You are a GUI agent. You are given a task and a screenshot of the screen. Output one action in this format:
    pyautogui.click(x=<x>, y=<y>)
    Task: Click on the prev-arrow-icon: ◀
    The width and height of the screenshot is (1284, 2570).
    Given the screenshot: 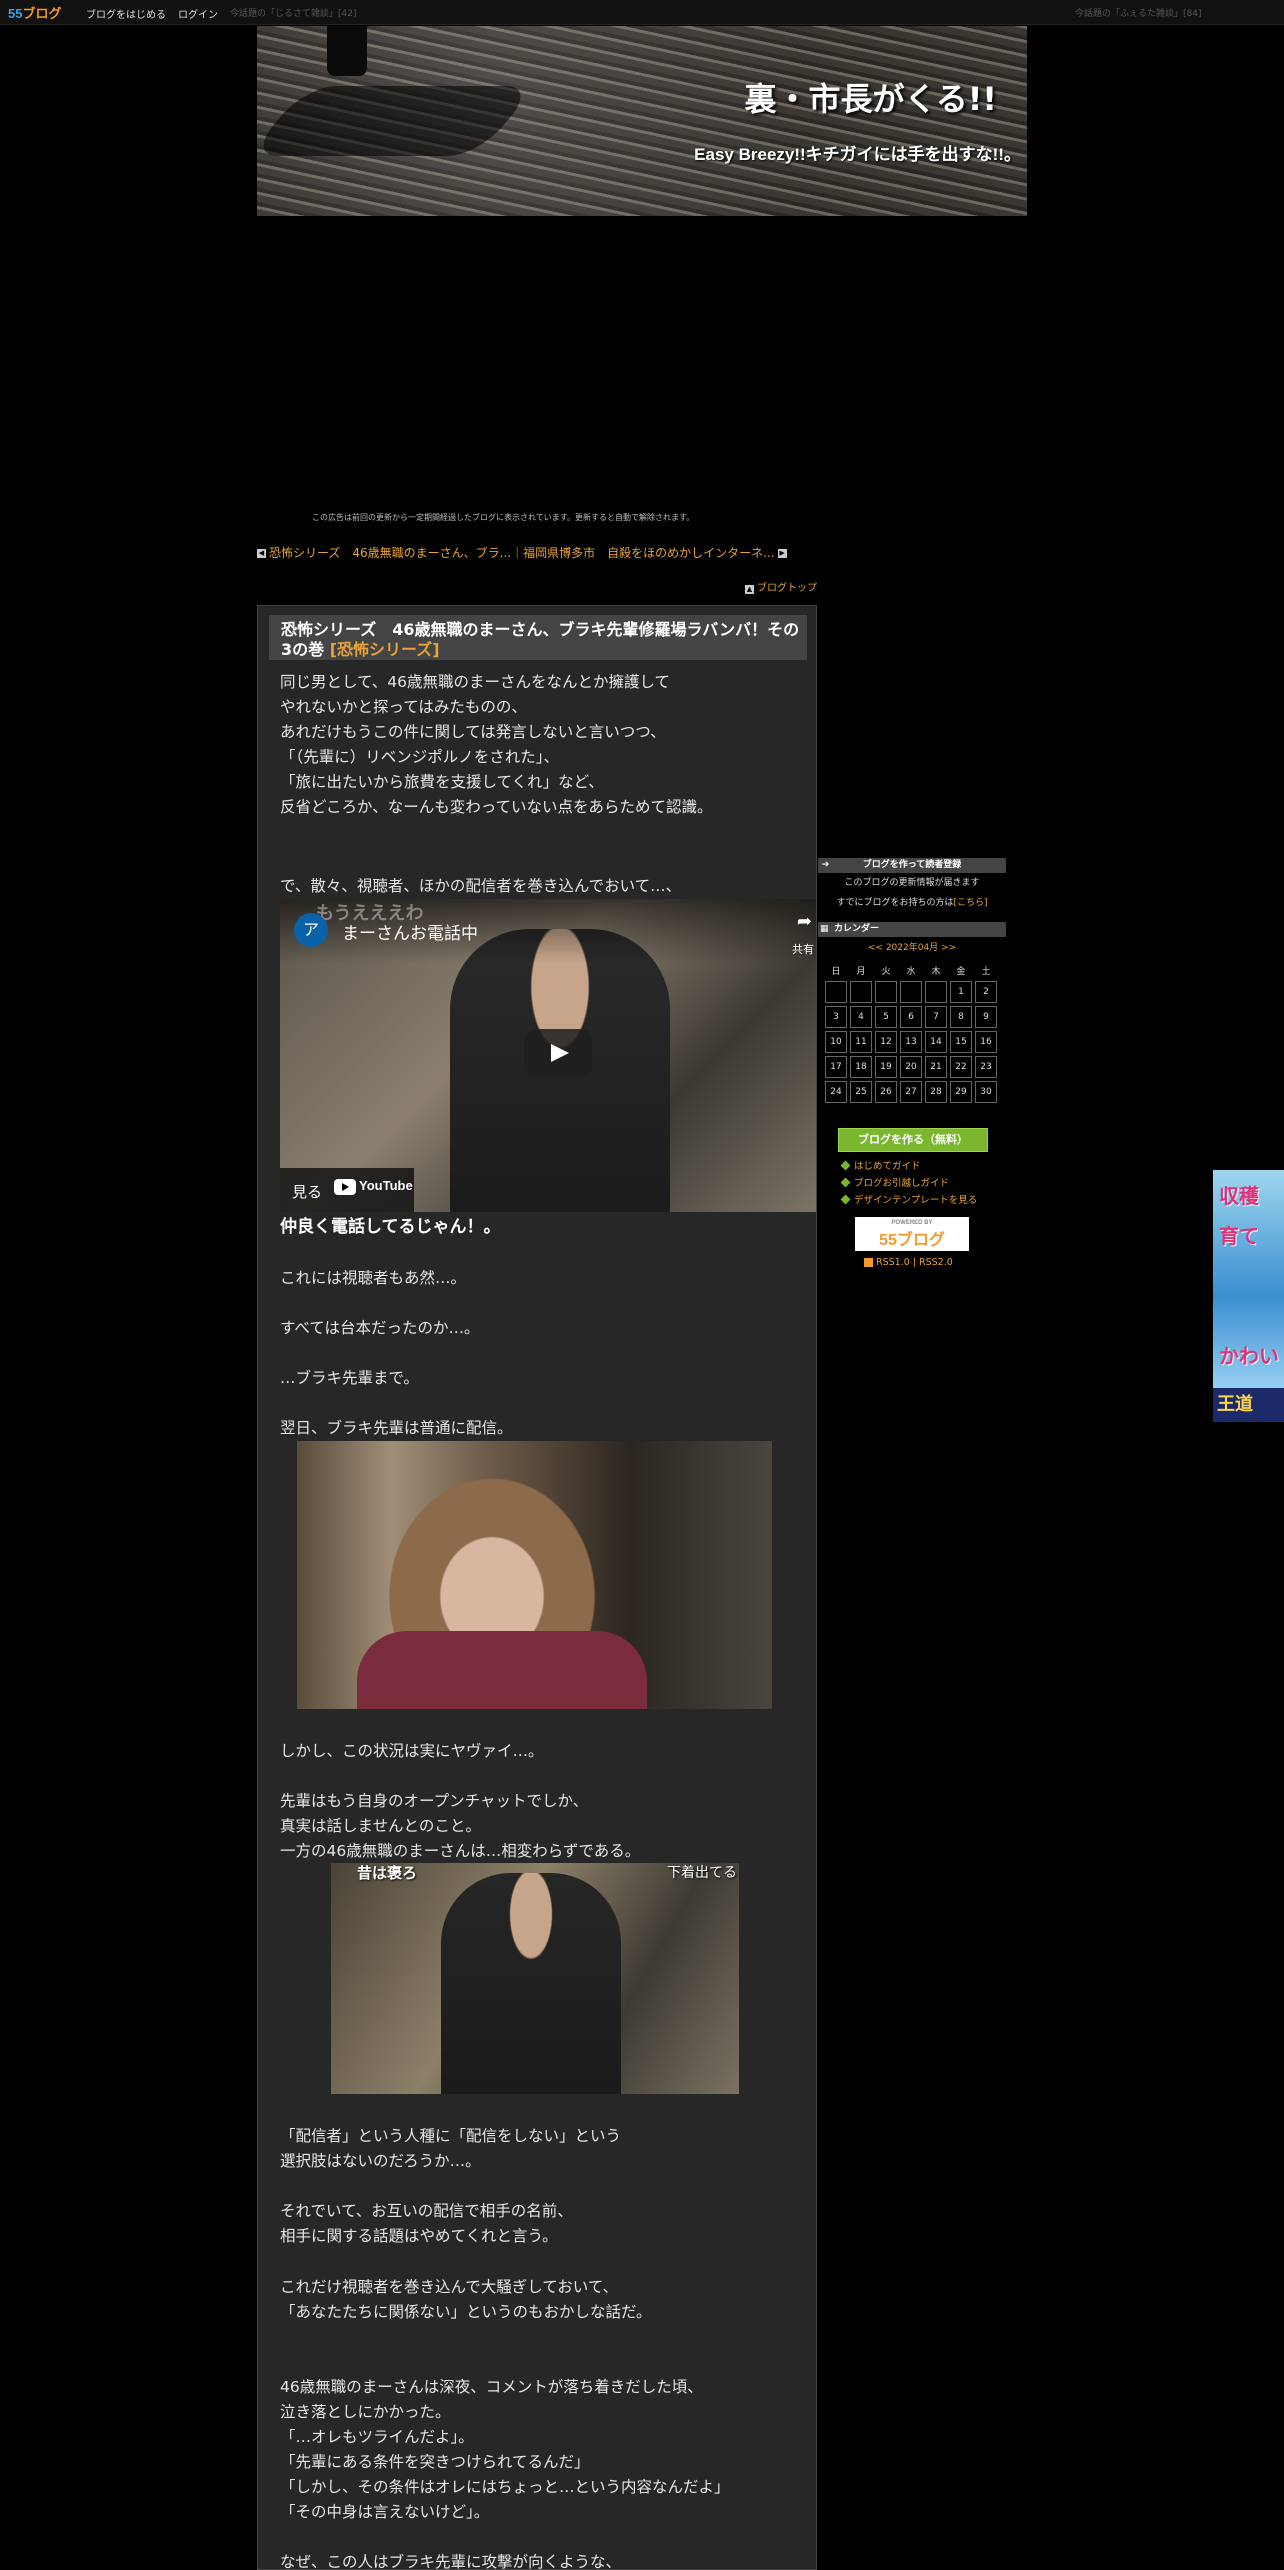 What is the action you would take?
    pyautogui.click(x=261, y=553)
    